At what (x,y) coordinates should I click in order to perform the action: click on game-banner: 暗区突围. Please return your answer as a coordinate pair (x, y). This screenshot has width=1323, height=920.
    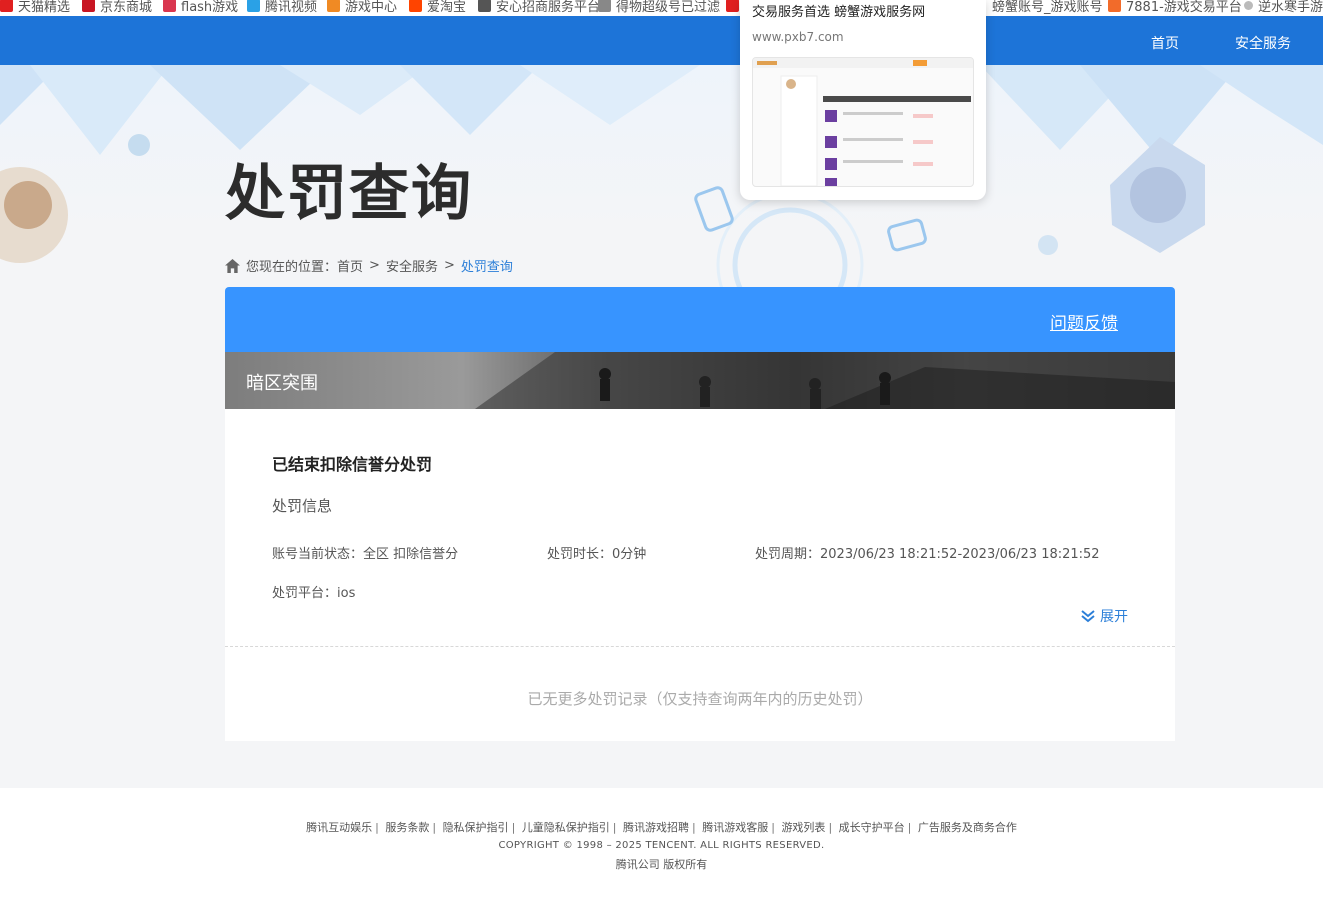
    Looking at the image, I should click on (700, 380).